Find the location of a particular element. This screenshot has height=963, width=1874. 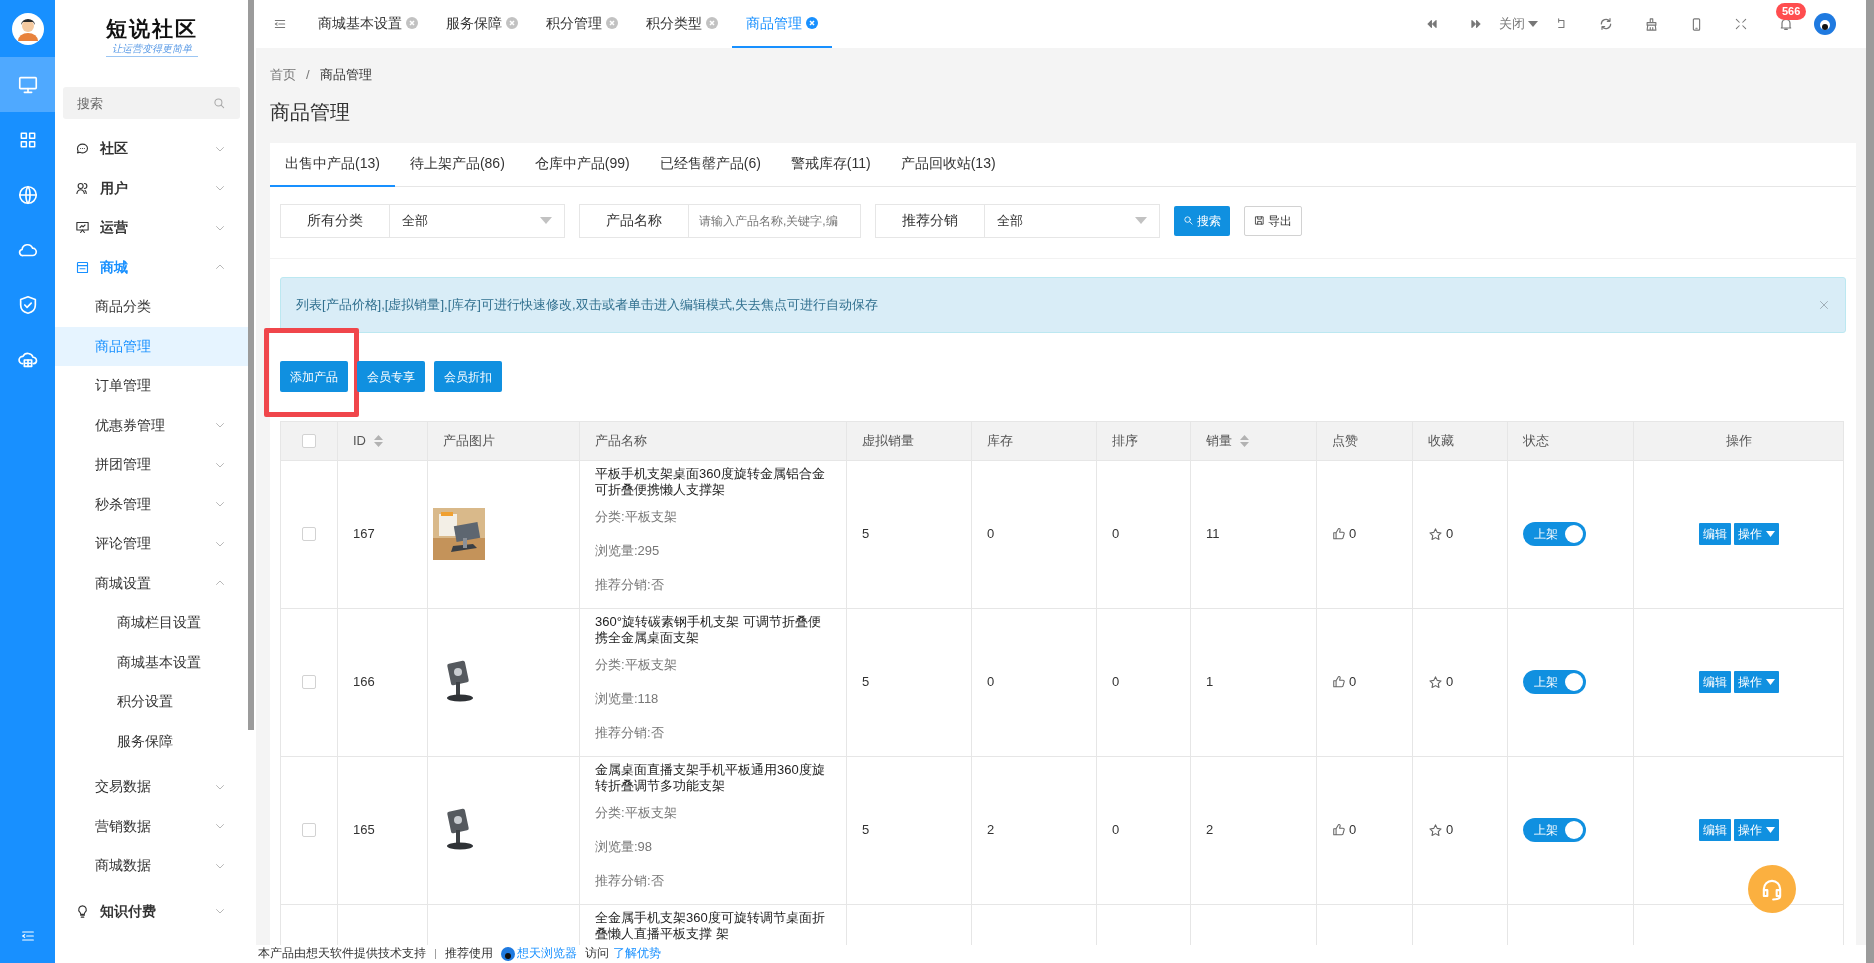

product-name: 全金属手机支架360度可旋转调节桌面折叠懒人直播平板支撑 架 is located at coordinates (710, 925).